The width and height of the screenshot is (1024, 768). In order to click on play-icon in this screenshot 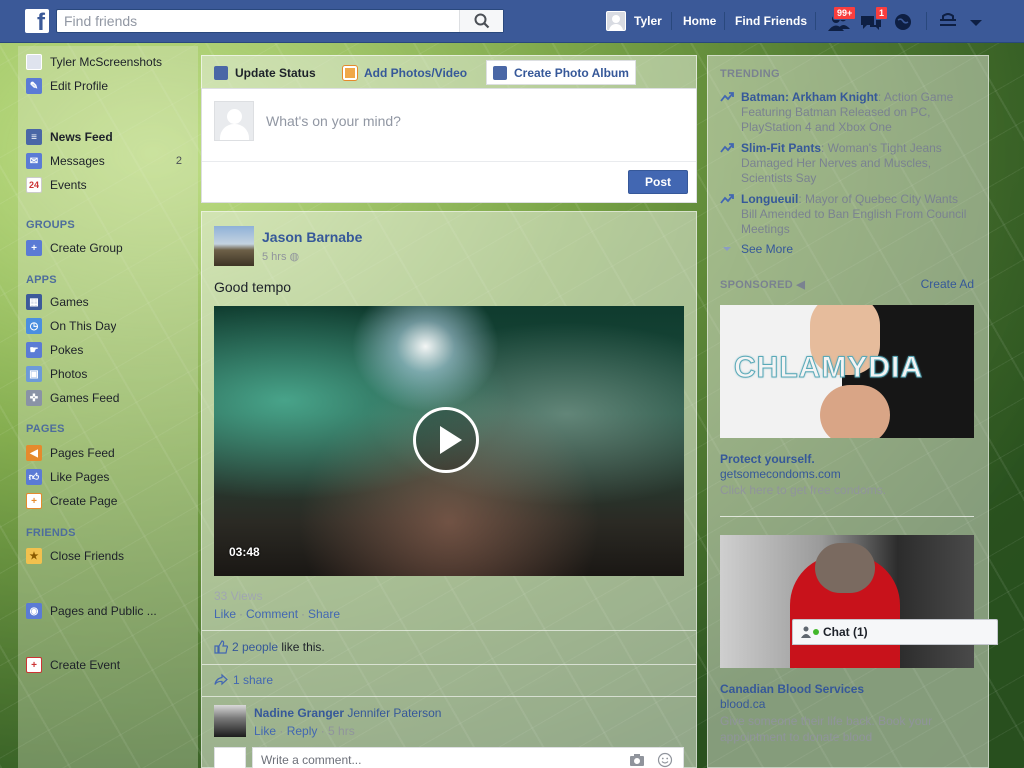, I will do `click(446, 440)`.